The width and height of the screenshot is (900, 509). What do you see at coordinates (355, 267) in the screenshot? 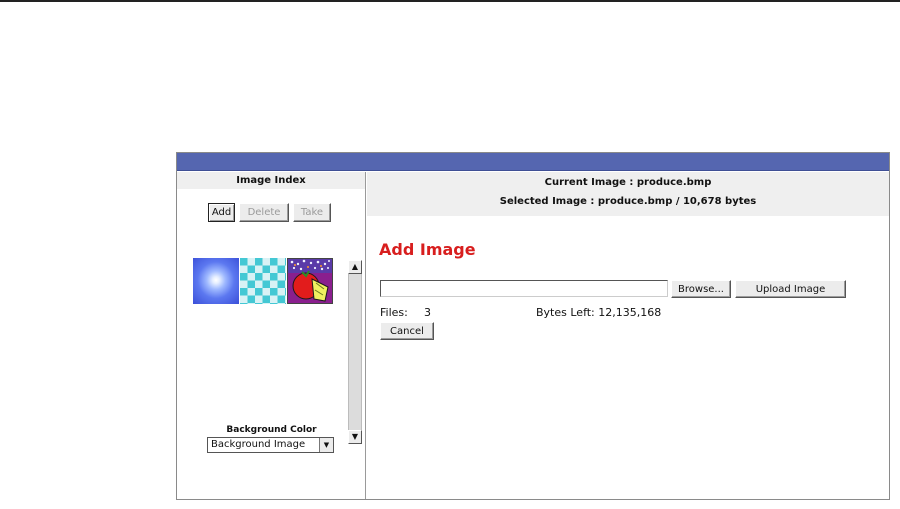
I see `scroll-up-icon: ▲` at bounding box center [355, 267].